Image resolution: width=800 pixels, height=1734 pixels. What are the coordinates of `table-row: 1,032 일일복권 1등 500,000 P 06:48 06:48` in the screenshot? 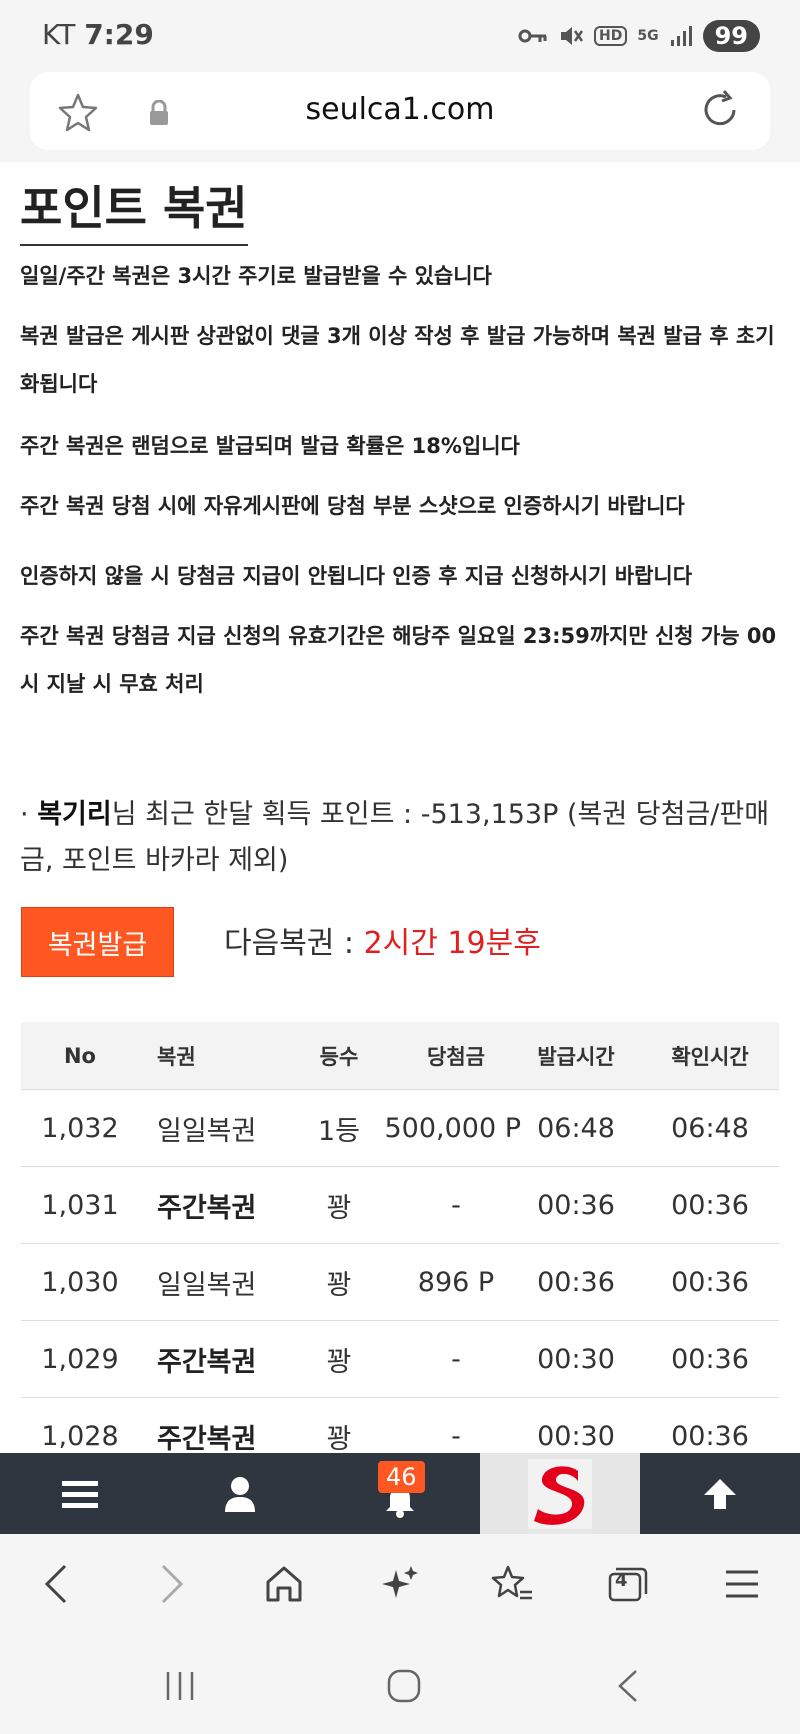 It's located at (400, 1128).